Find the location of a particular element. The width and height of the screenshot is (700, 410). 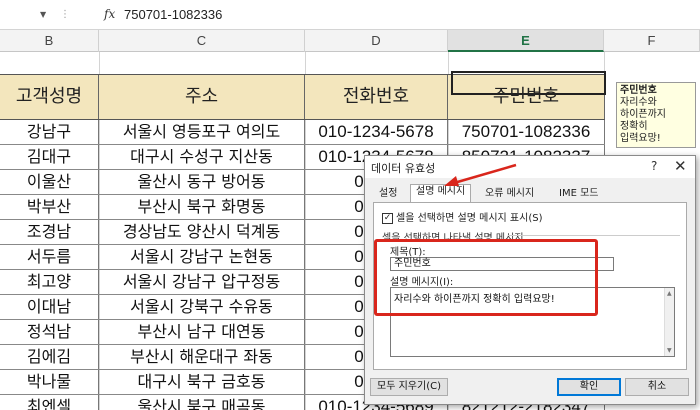

column-header-e: E is located at coordinates (526, 41).